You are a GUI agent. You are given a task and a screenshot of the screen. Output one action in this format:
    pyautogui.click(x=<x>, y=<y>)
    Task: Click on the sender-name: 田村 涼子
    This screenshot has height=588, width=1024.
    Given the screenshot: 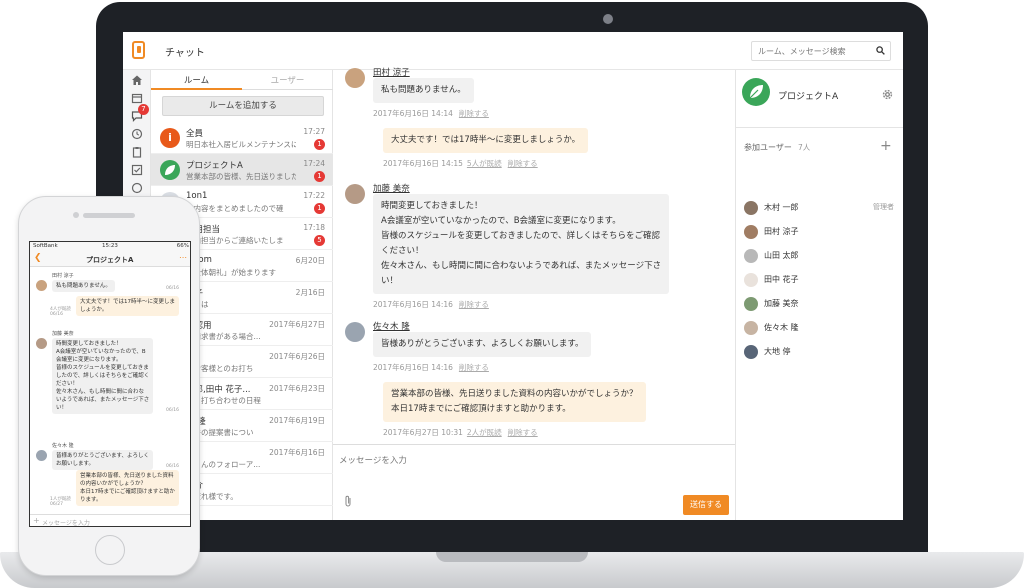 What is the action you would take?
    pyautogui.click(x=391, y=72)
    